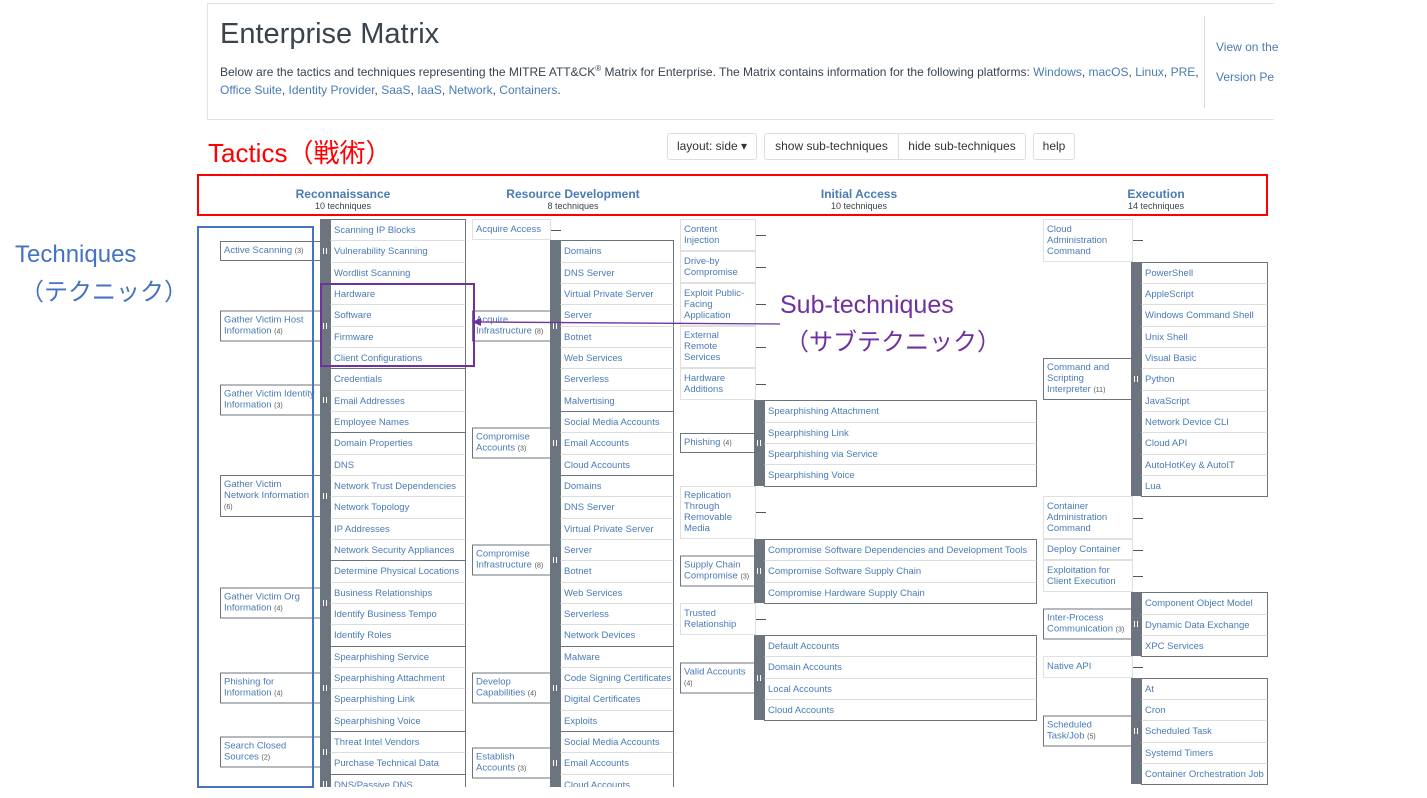  I want to click on subtechnique-item: Determine Physical Locations, so click(398, 571).